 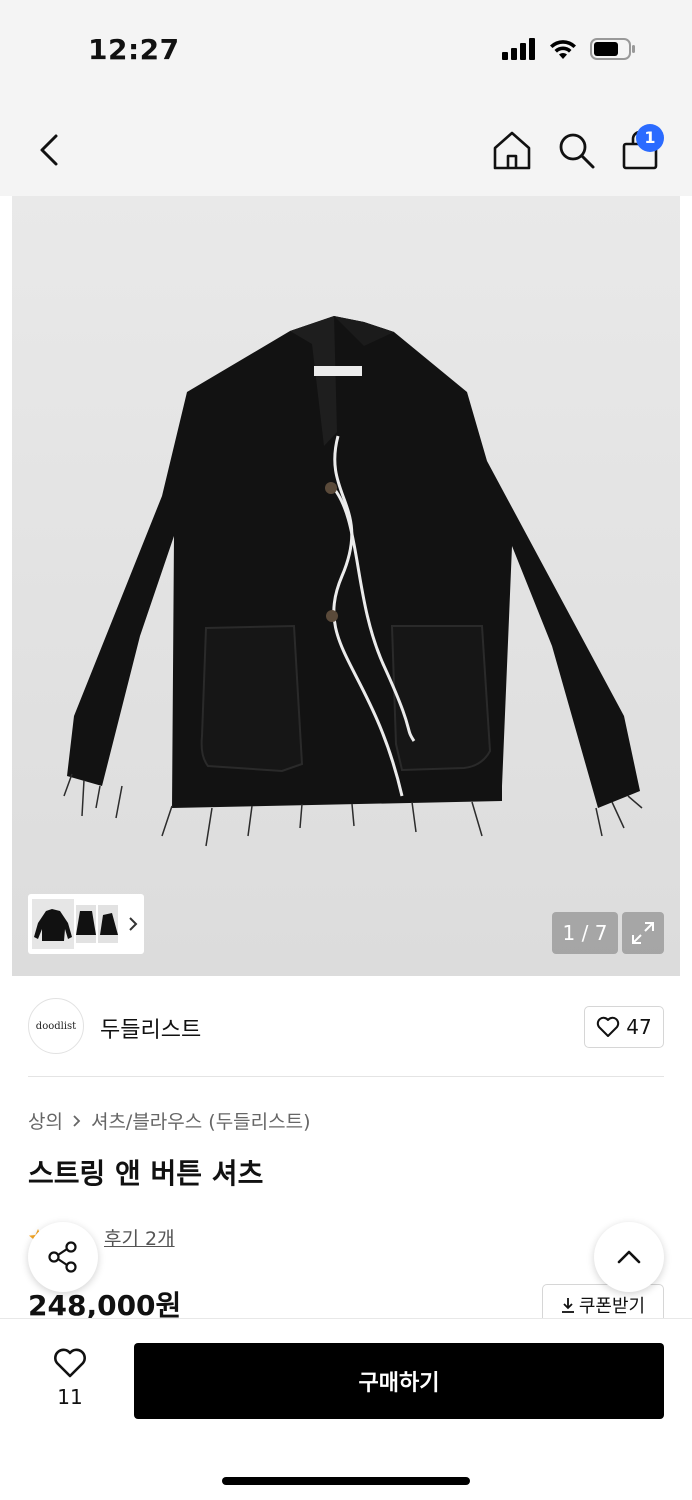 What do you see at coordinates (50, 150) in the screenshot?
I see `back-icon` at bounding box center [50, 150].